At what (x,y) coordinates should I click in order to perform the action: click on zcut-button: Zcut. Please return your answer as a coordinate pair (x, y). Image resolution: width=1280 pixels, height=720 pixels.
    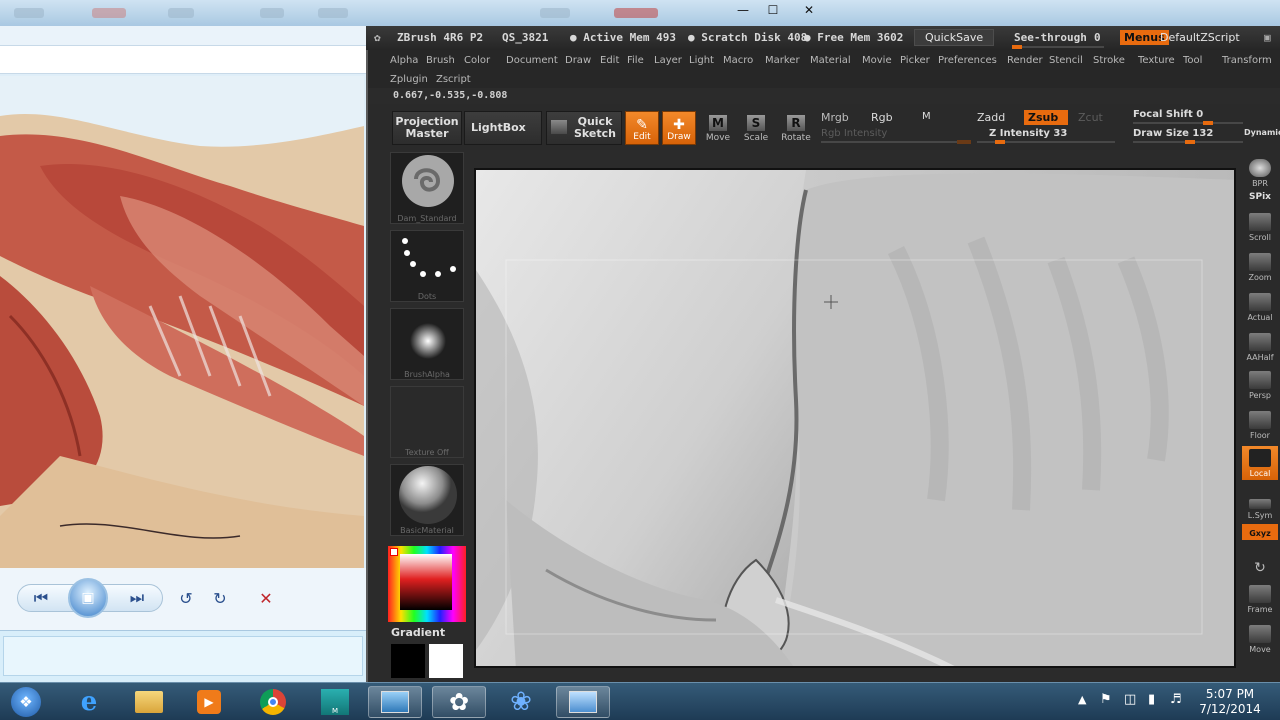
    Looking at the image, I should click on (1090, 117).